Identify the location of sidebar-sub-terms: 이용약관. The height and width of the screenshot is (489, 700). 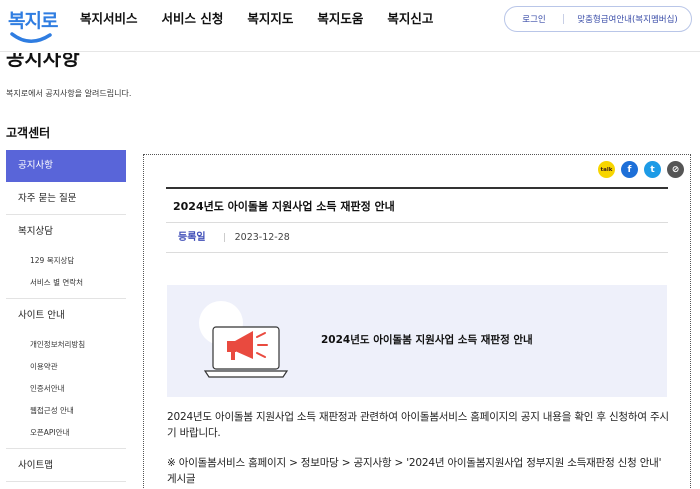
(66, 367).